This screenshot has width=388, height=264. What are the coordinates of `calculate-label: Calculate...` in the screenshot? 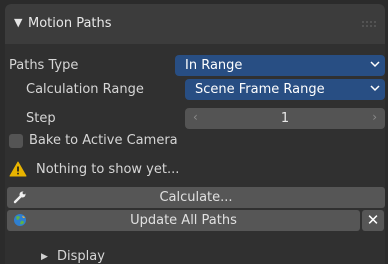 It's located at (196, 197).